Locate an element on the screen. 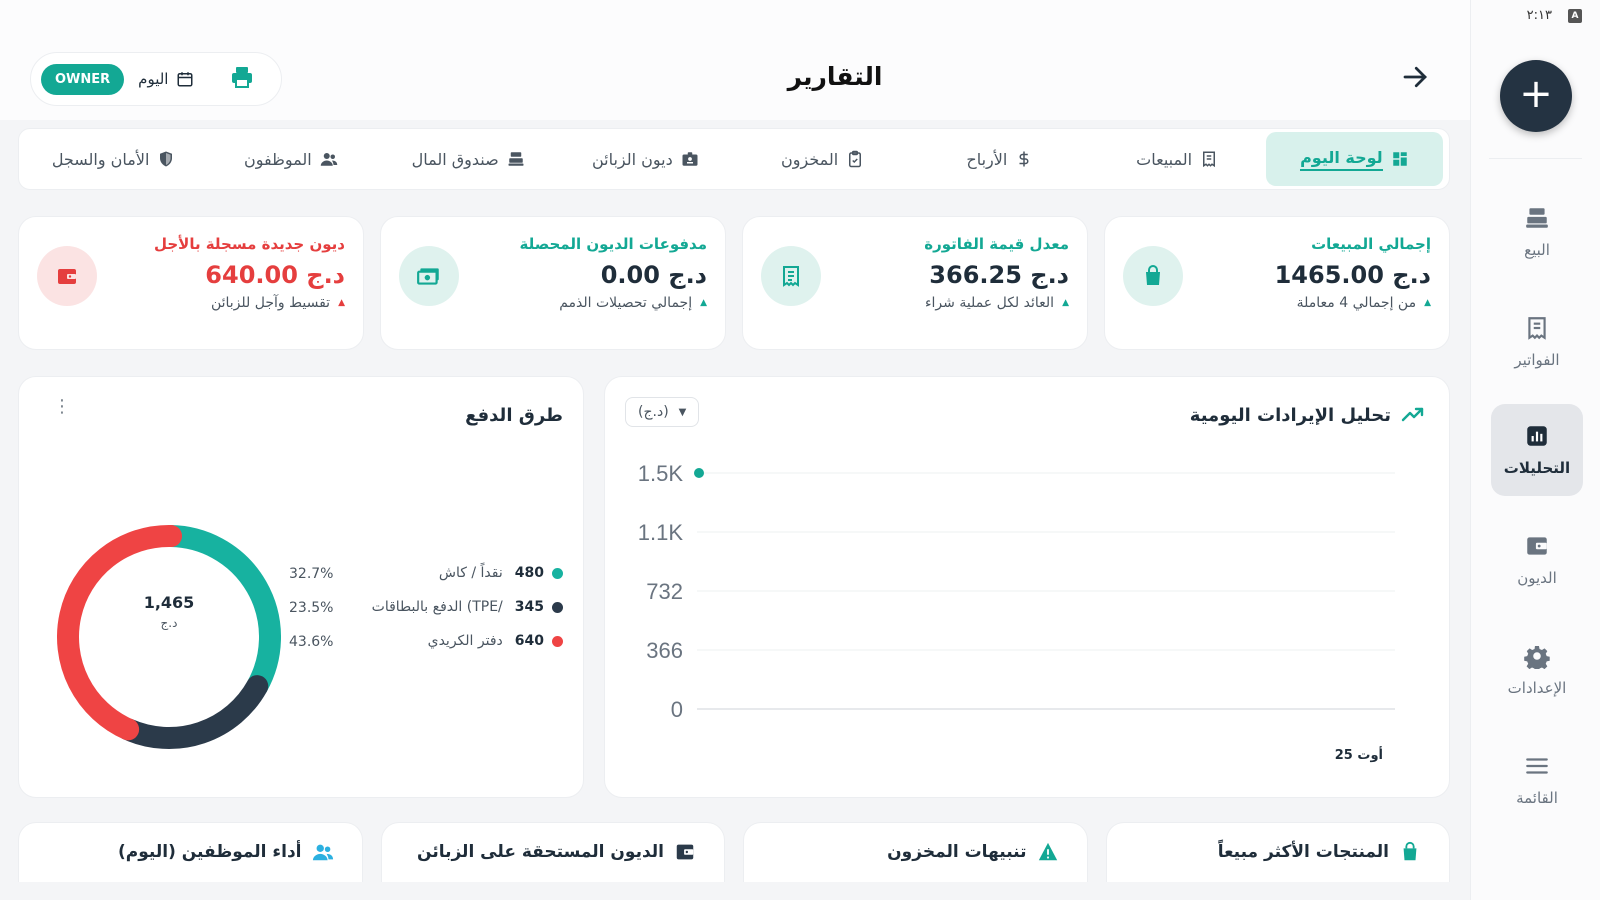 The image size is (1600, 900). legend-percent: 23.5% is located at coordinates (311, 608).